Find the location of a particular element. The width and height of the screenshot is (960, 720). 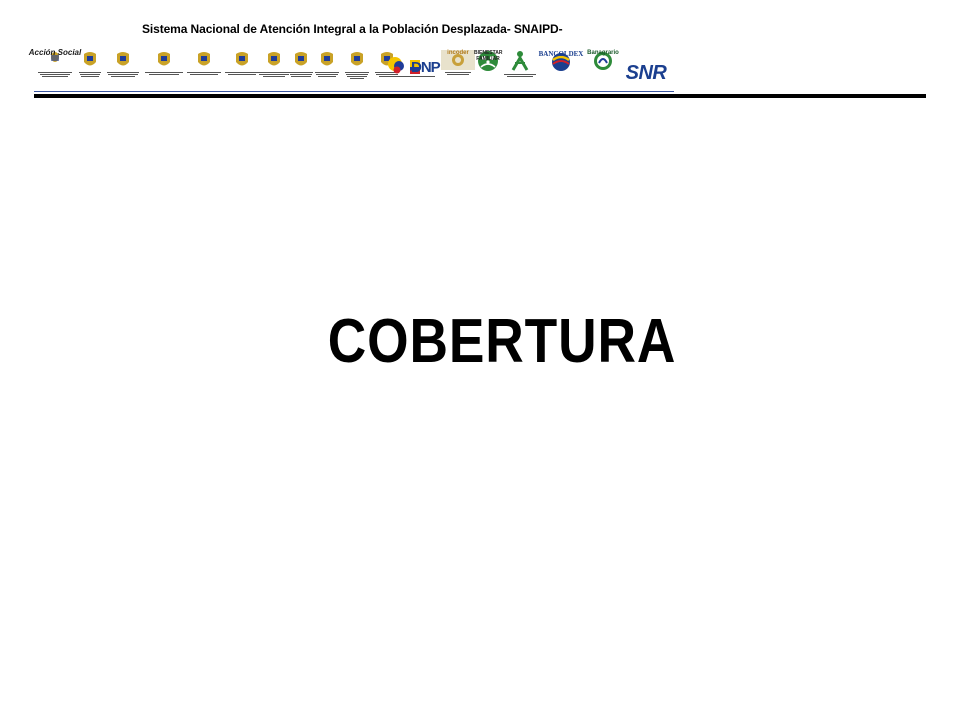

incoder-wordmark: incoder is located at coordinates (458, 53).